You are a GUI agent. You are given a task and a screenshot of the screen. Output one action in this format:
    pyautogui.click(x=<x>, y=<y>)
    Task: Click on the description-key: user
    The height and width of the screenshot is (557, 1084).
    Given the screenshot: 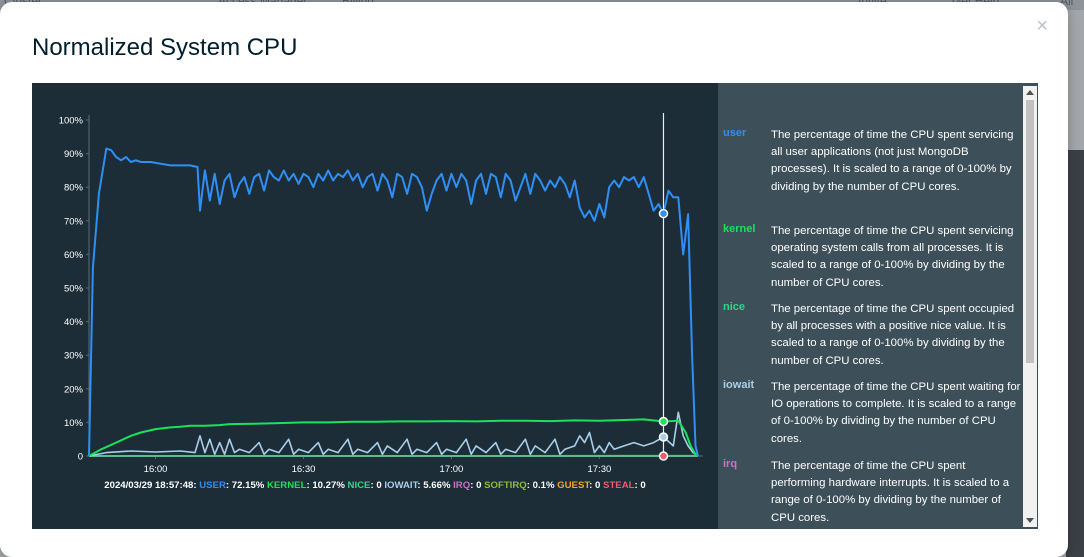 What is the action you would take?
    pyautogui.click(x=735, y=133)
    